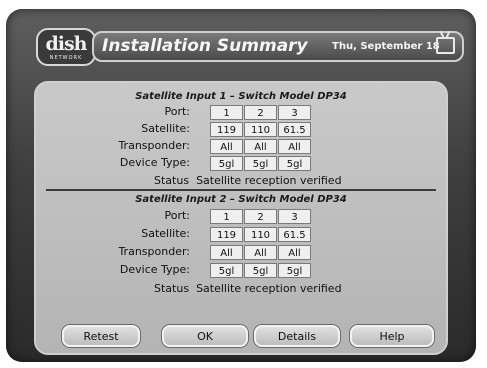 The height and width of the screenshot is (368, 487). Describe the element at coordinates (66, 44) in the screenshot. I see `logo-word: dish` at that location.